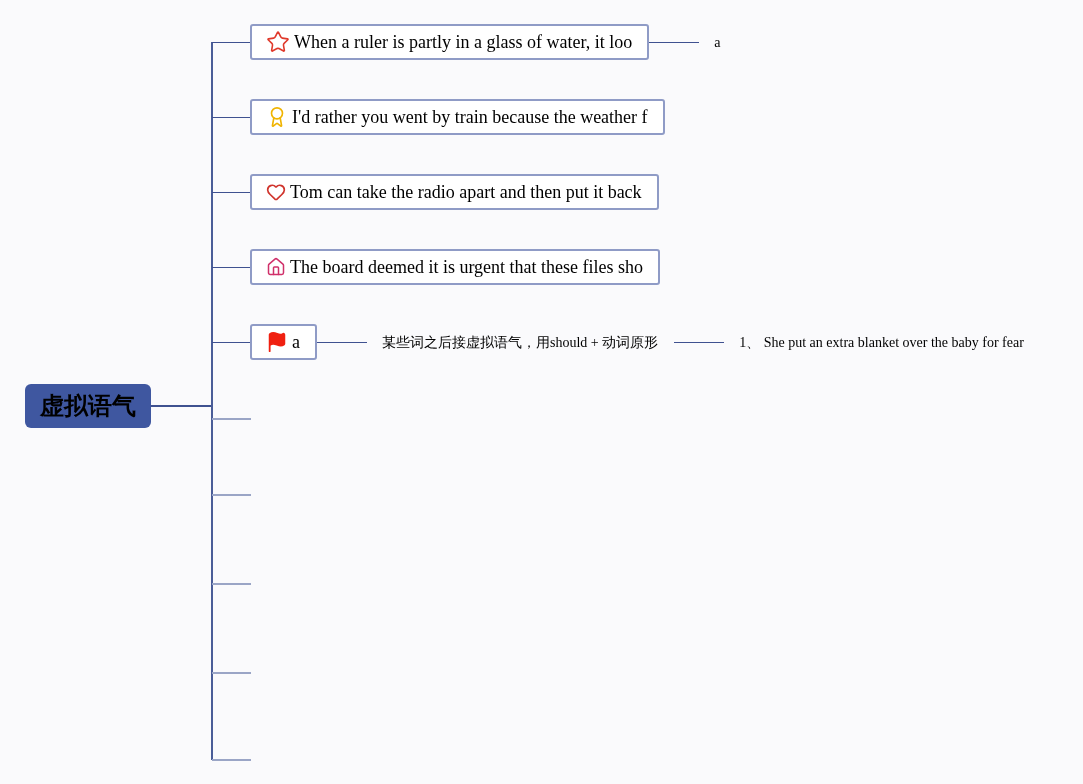 This screenshot has height=784, width=1083. I want to click on topic-text: When a ruler is partly in a glass of water, it loo, so click(463, 42).